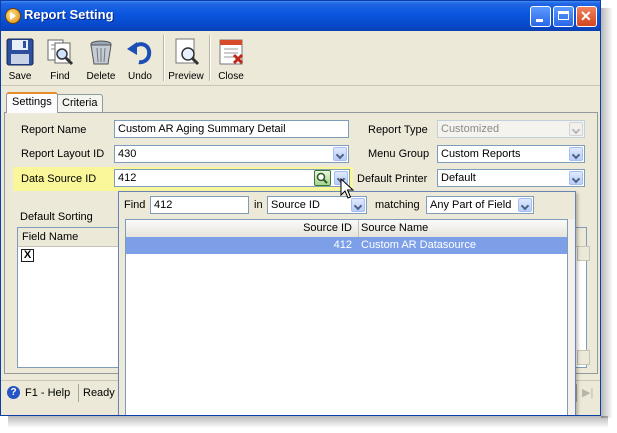 The width and height of the screenshot is (617, 433). Describe the element at coordinates (571, 317) in the screenshot. I see `lookup-scrollbar` at that location.